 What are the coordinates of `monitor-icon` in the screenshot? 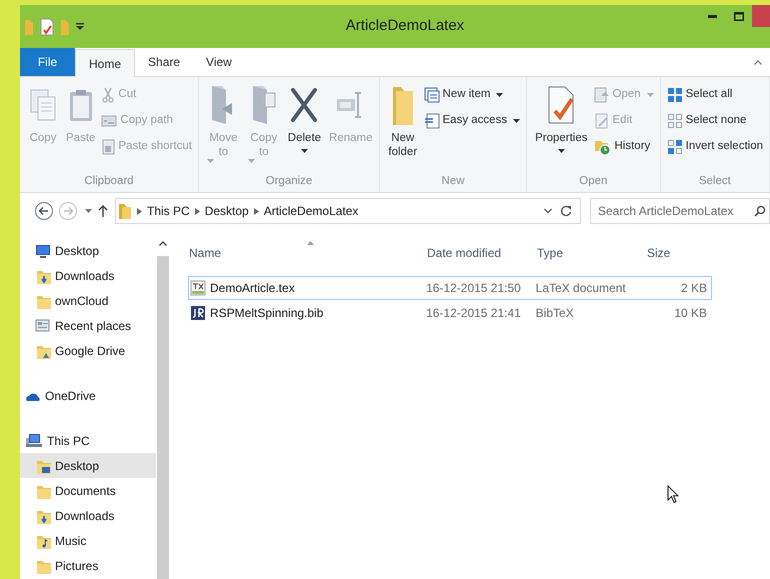 It's located at (43, 250).